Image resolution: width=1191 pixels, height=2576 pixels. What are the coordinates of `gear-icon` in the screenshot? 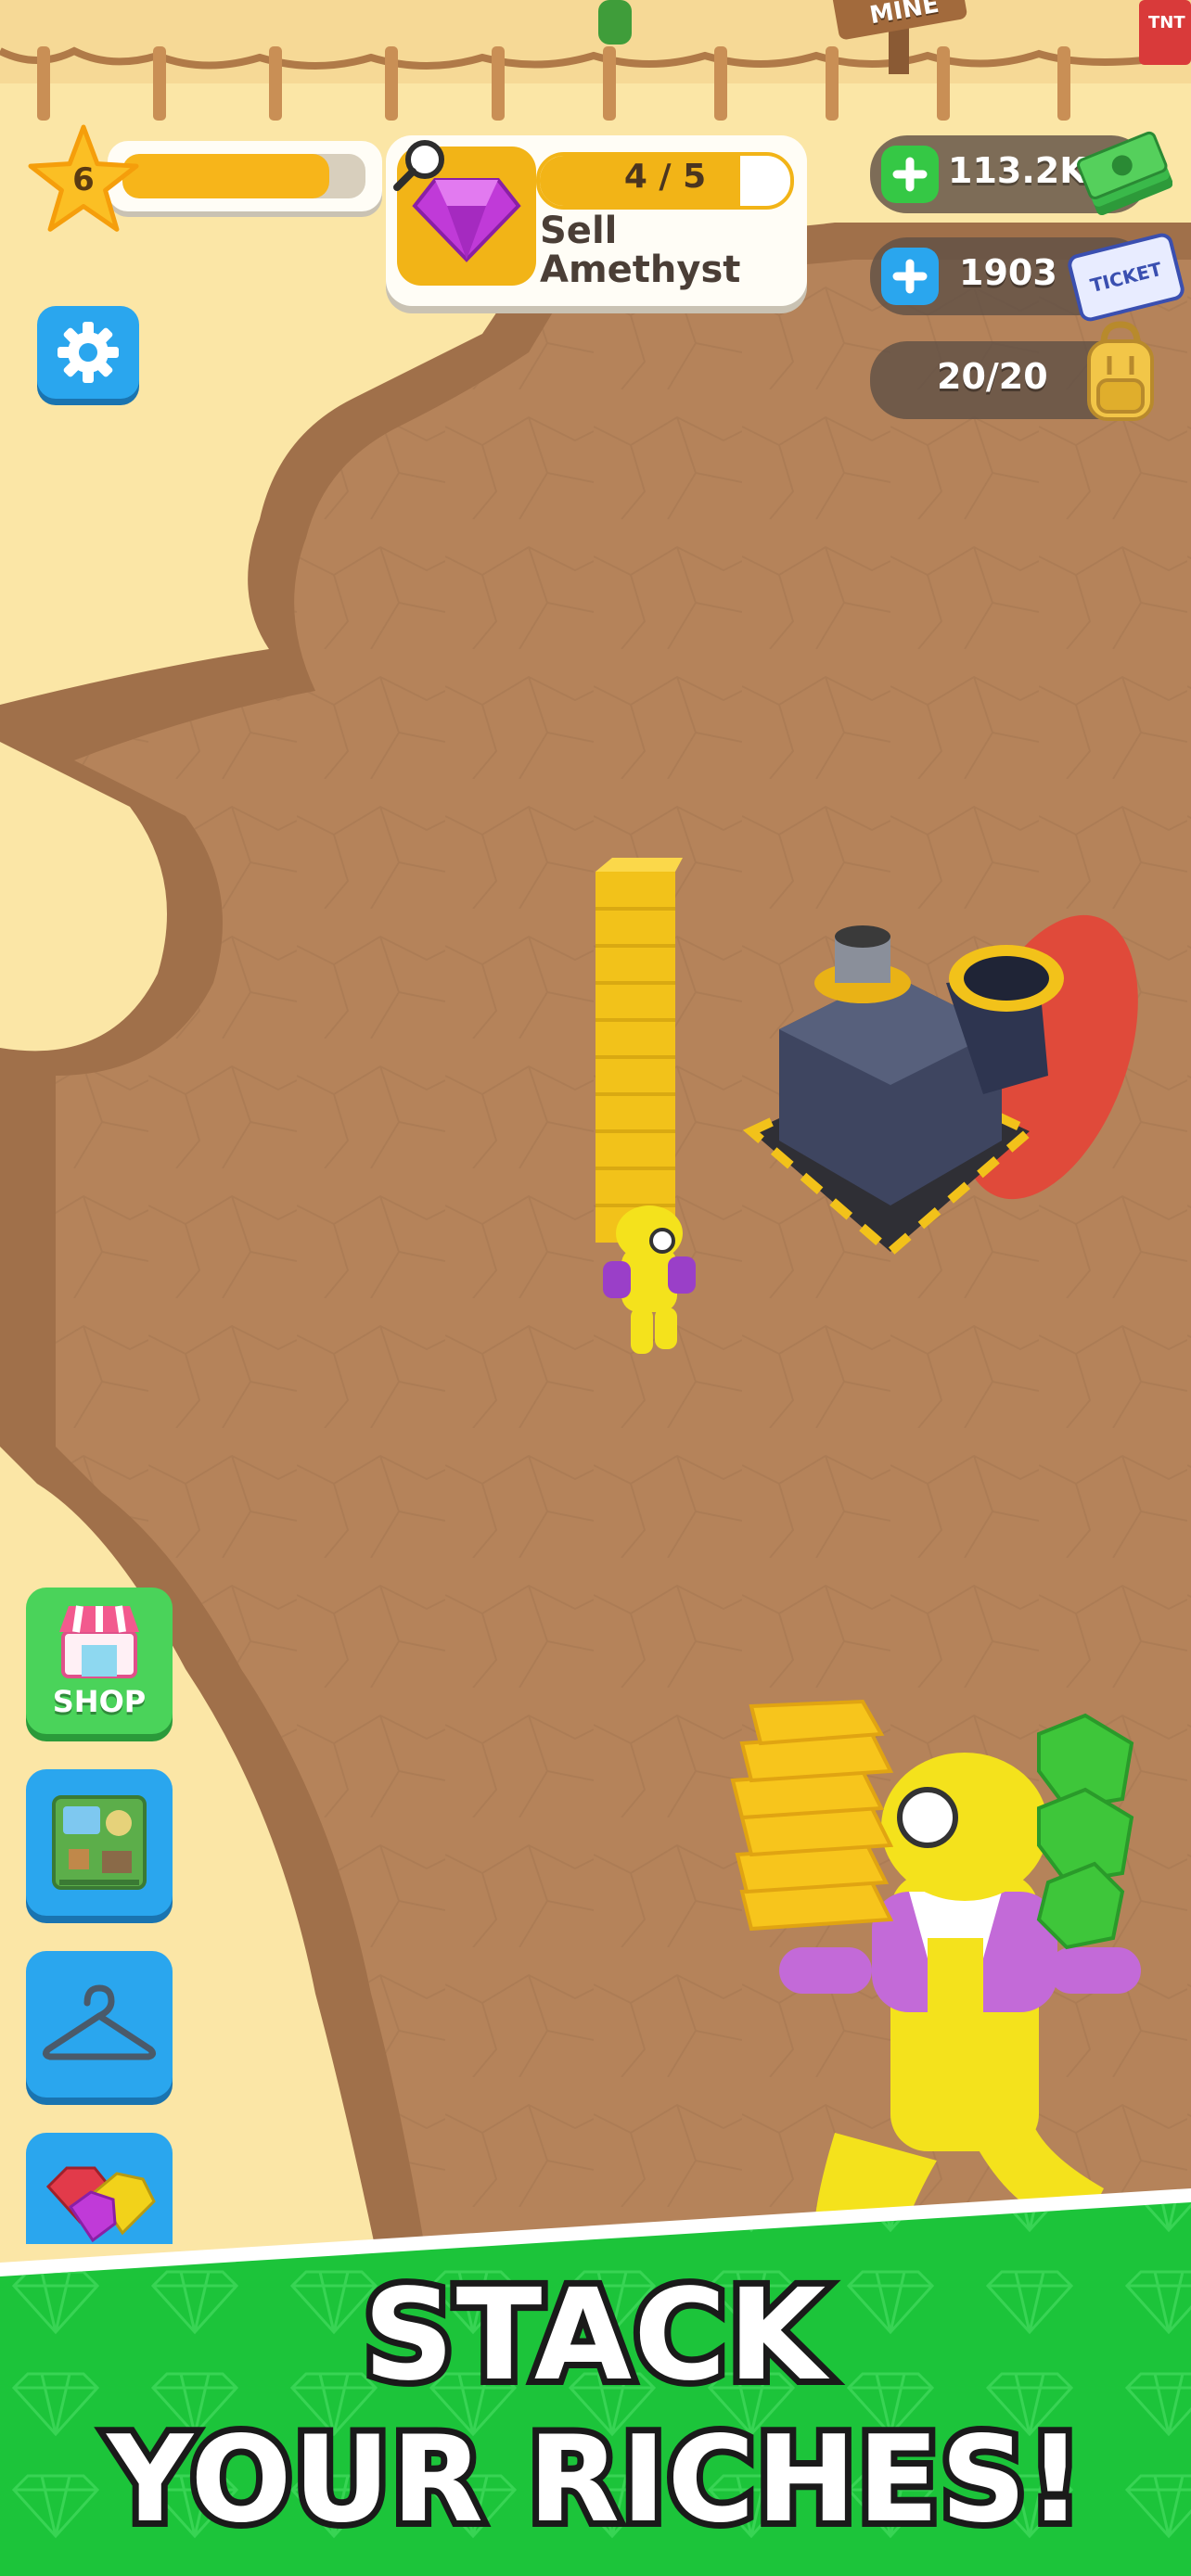 It's located at (88, 353).